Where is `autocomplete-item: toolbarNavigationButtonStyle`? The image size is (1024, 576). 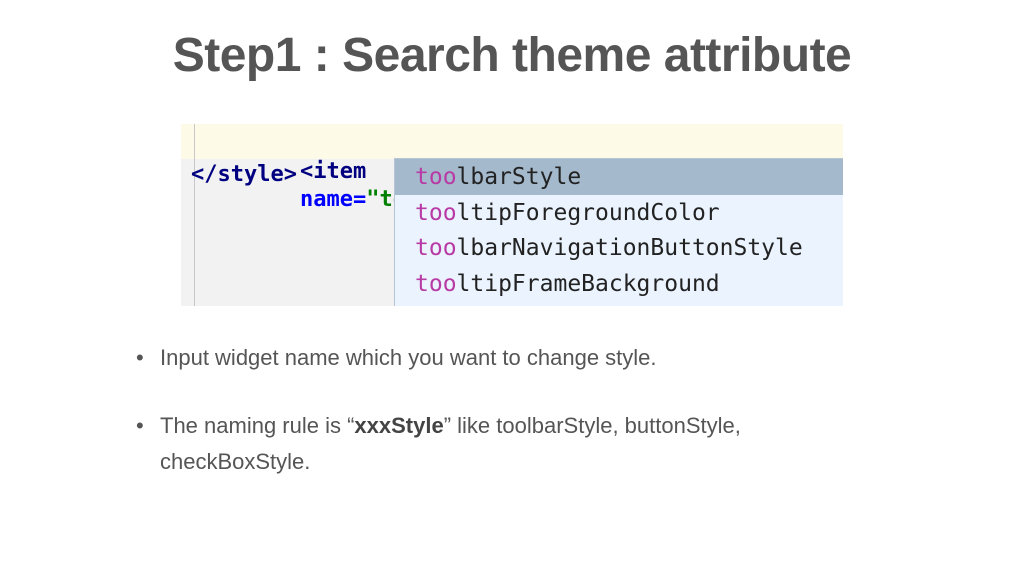 autocomplete-item: toolbarNavigationButtonStyle is located at coordinates (619, 248).